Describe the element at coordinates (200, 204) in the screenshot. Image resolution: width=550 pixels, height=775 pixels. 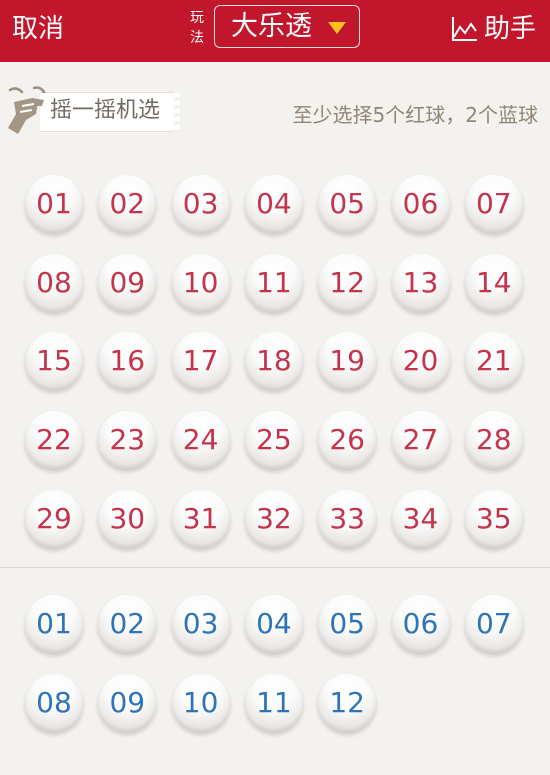
I see `red-ball-03: 03` at that location.